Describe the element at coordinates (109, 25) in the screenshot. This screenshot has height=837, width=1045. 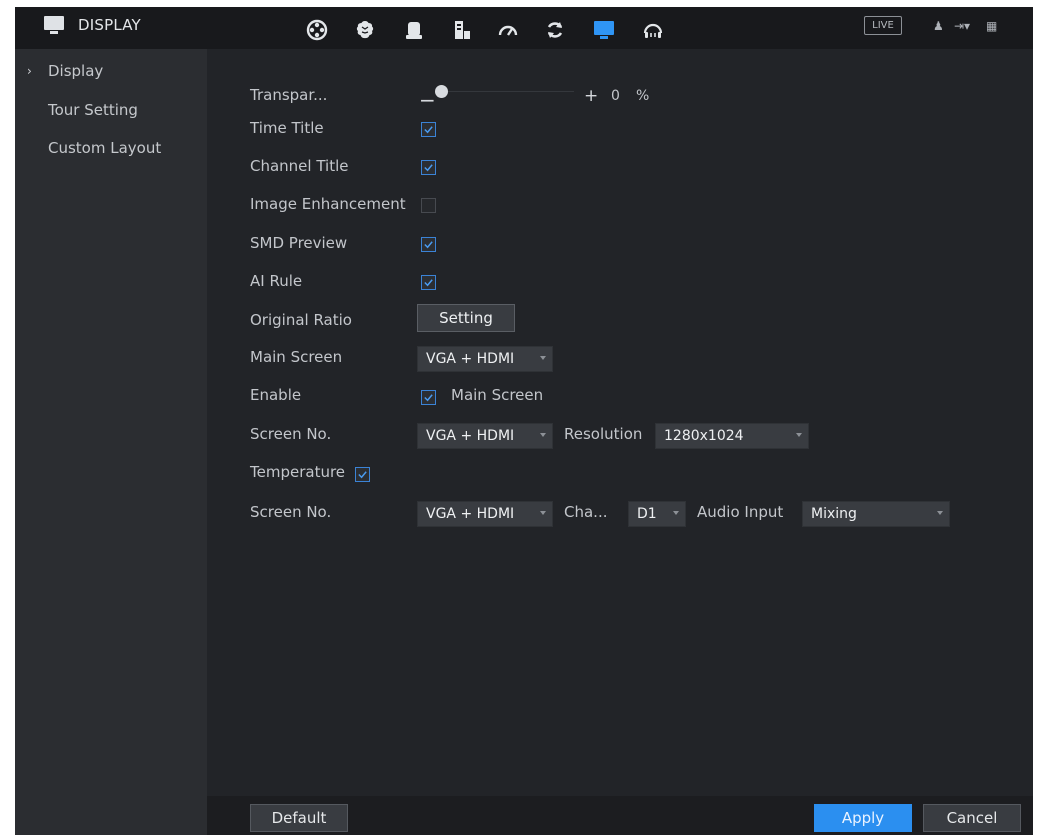
I see `page-title: DISPLAY` at that location.